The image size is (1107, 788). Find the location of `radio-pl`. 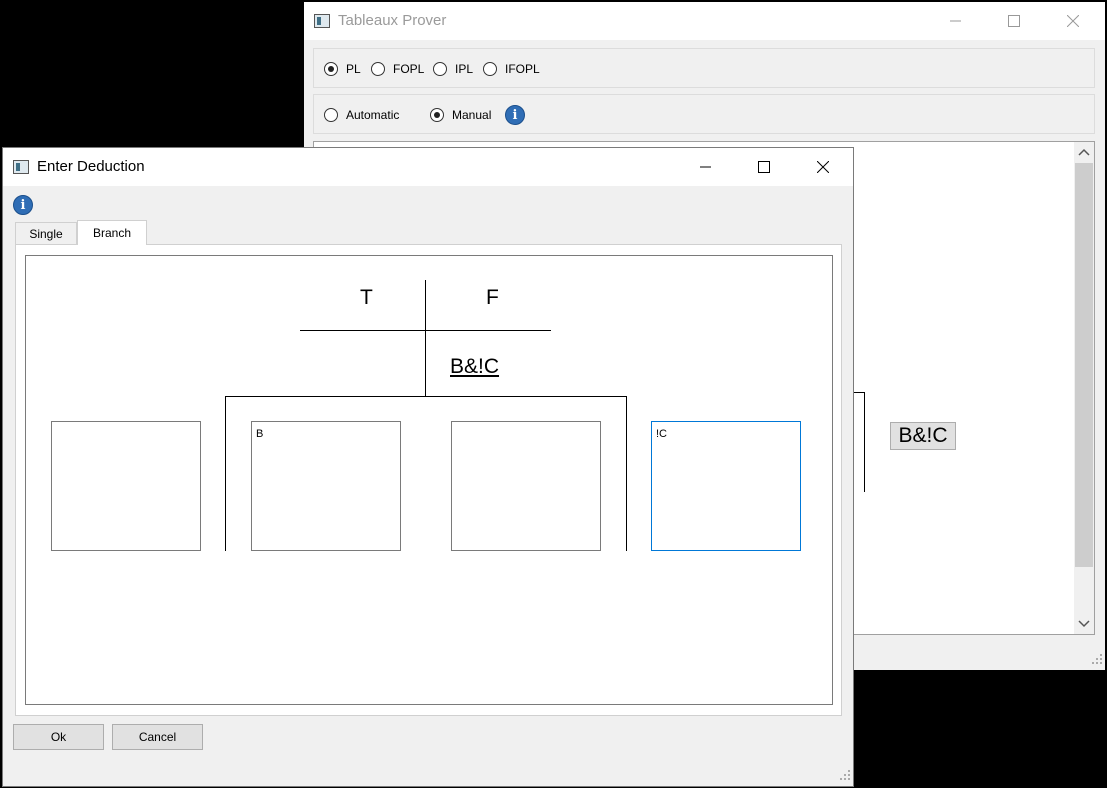

radio-pl is located at coordinates (331, 69).